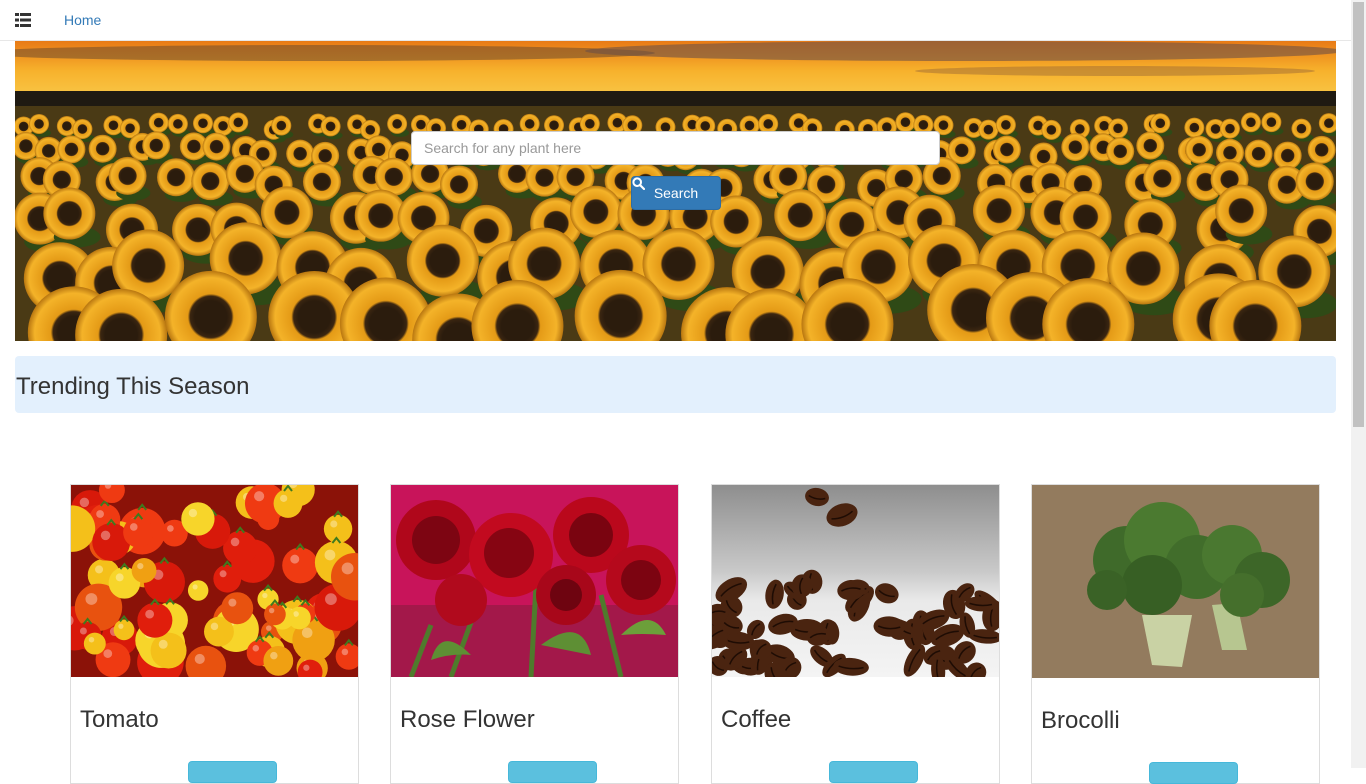 This screenshot has width=1366, height=784. I want to click on product-card-tomato: Tomato, so click(214, 634).